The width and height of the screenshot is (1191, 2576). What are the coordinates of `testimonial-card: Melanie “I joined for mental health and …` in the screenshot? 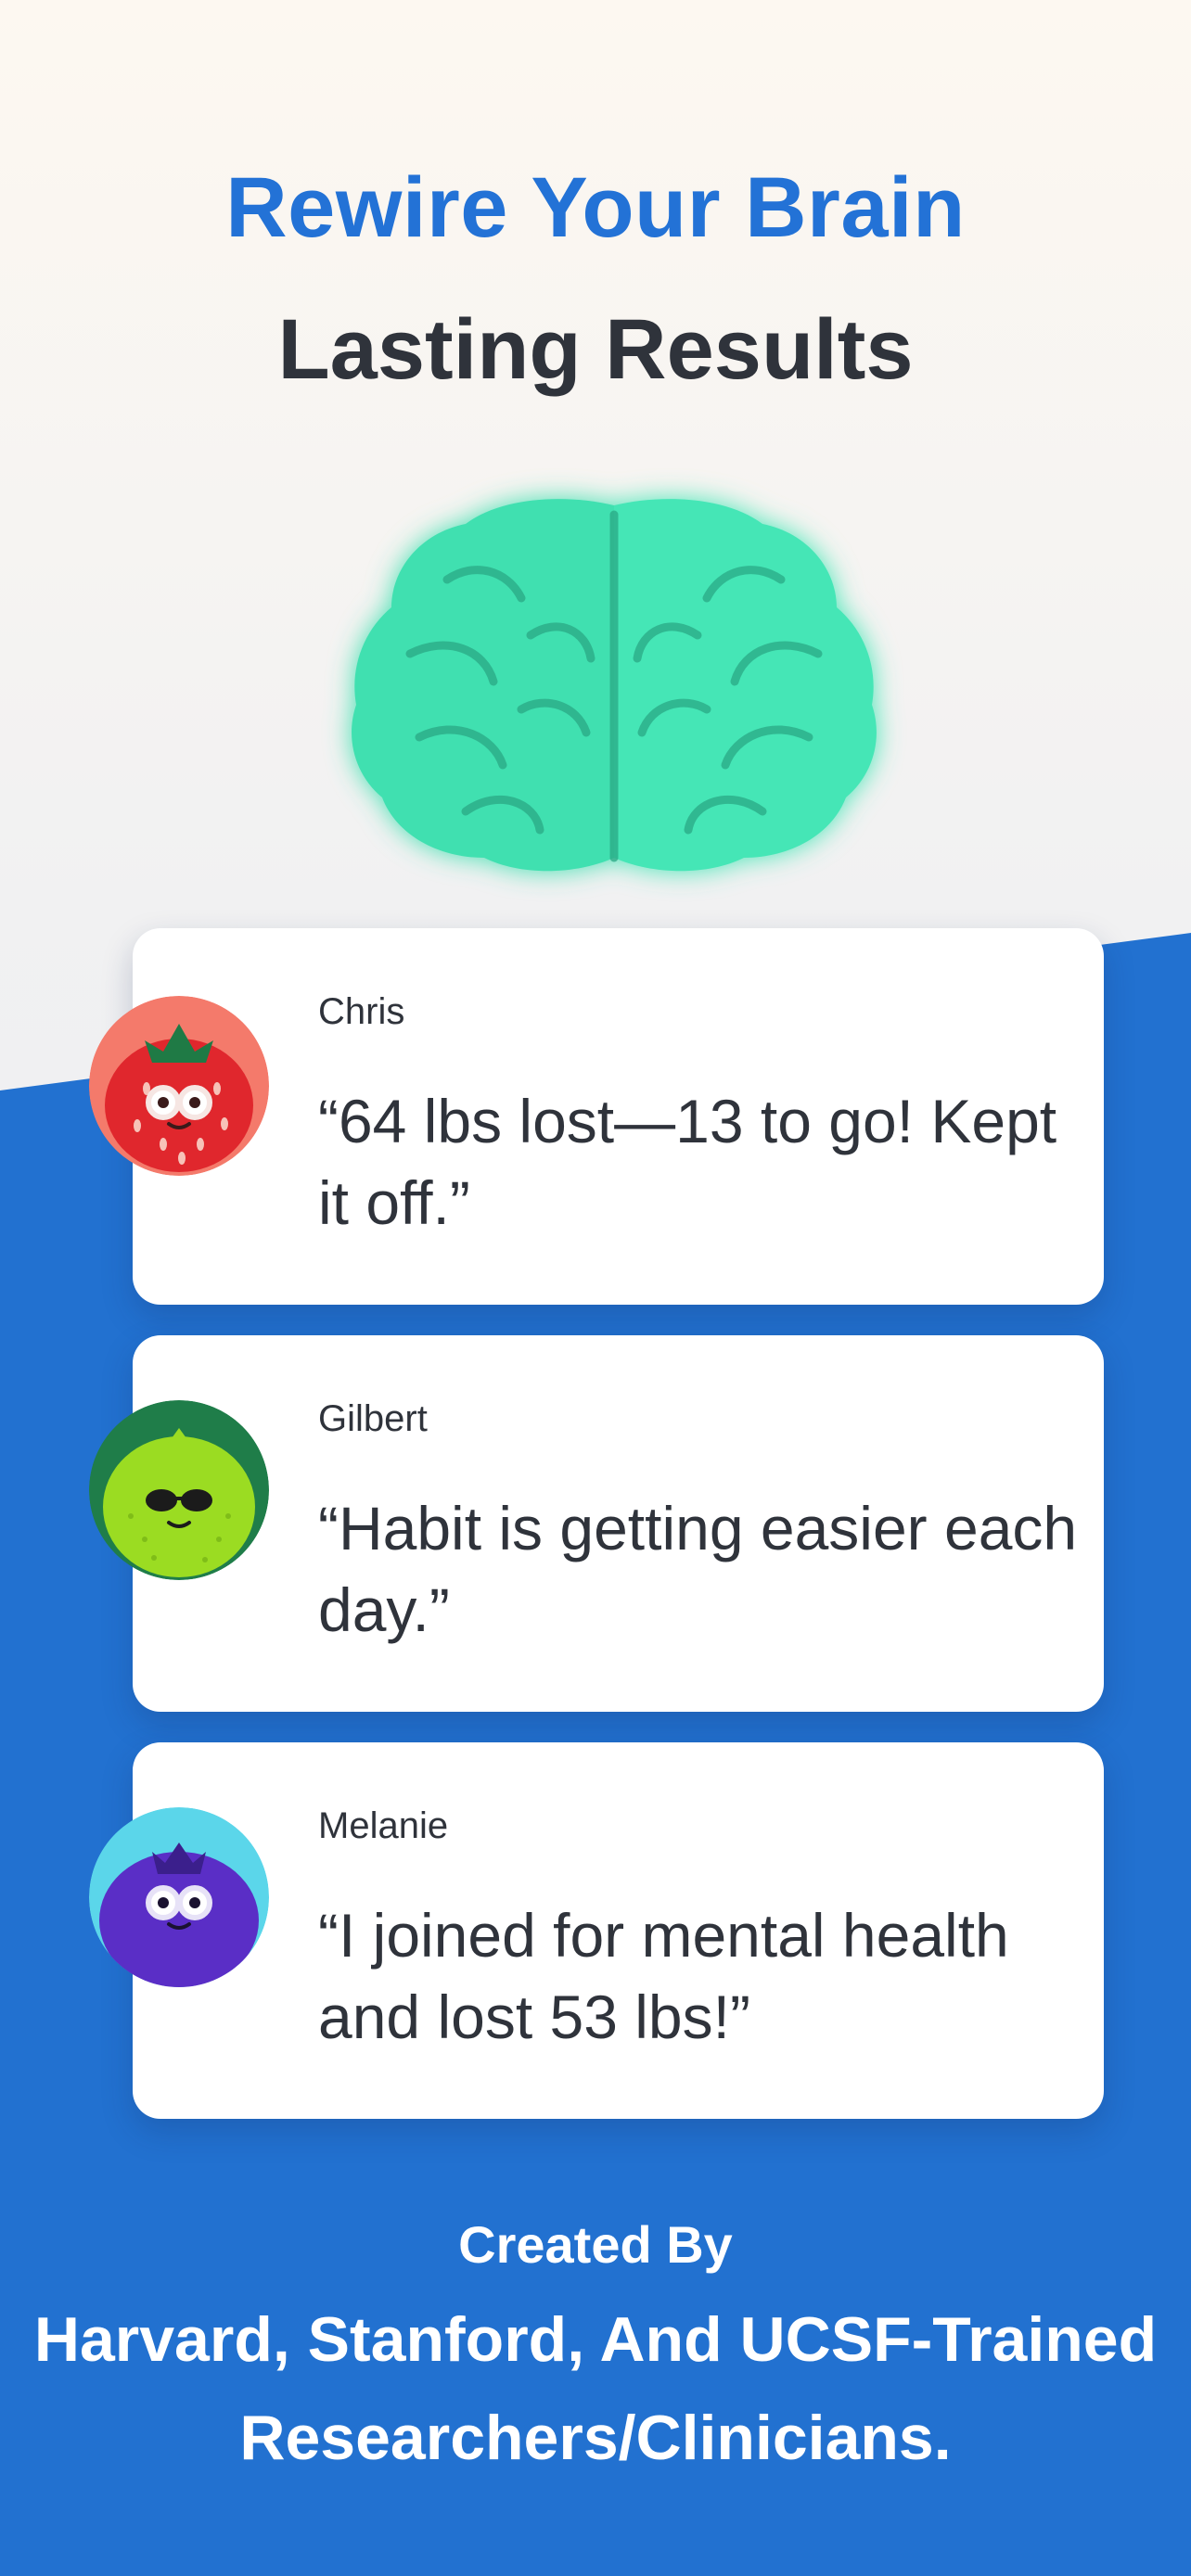 It's located at (618, 1930).